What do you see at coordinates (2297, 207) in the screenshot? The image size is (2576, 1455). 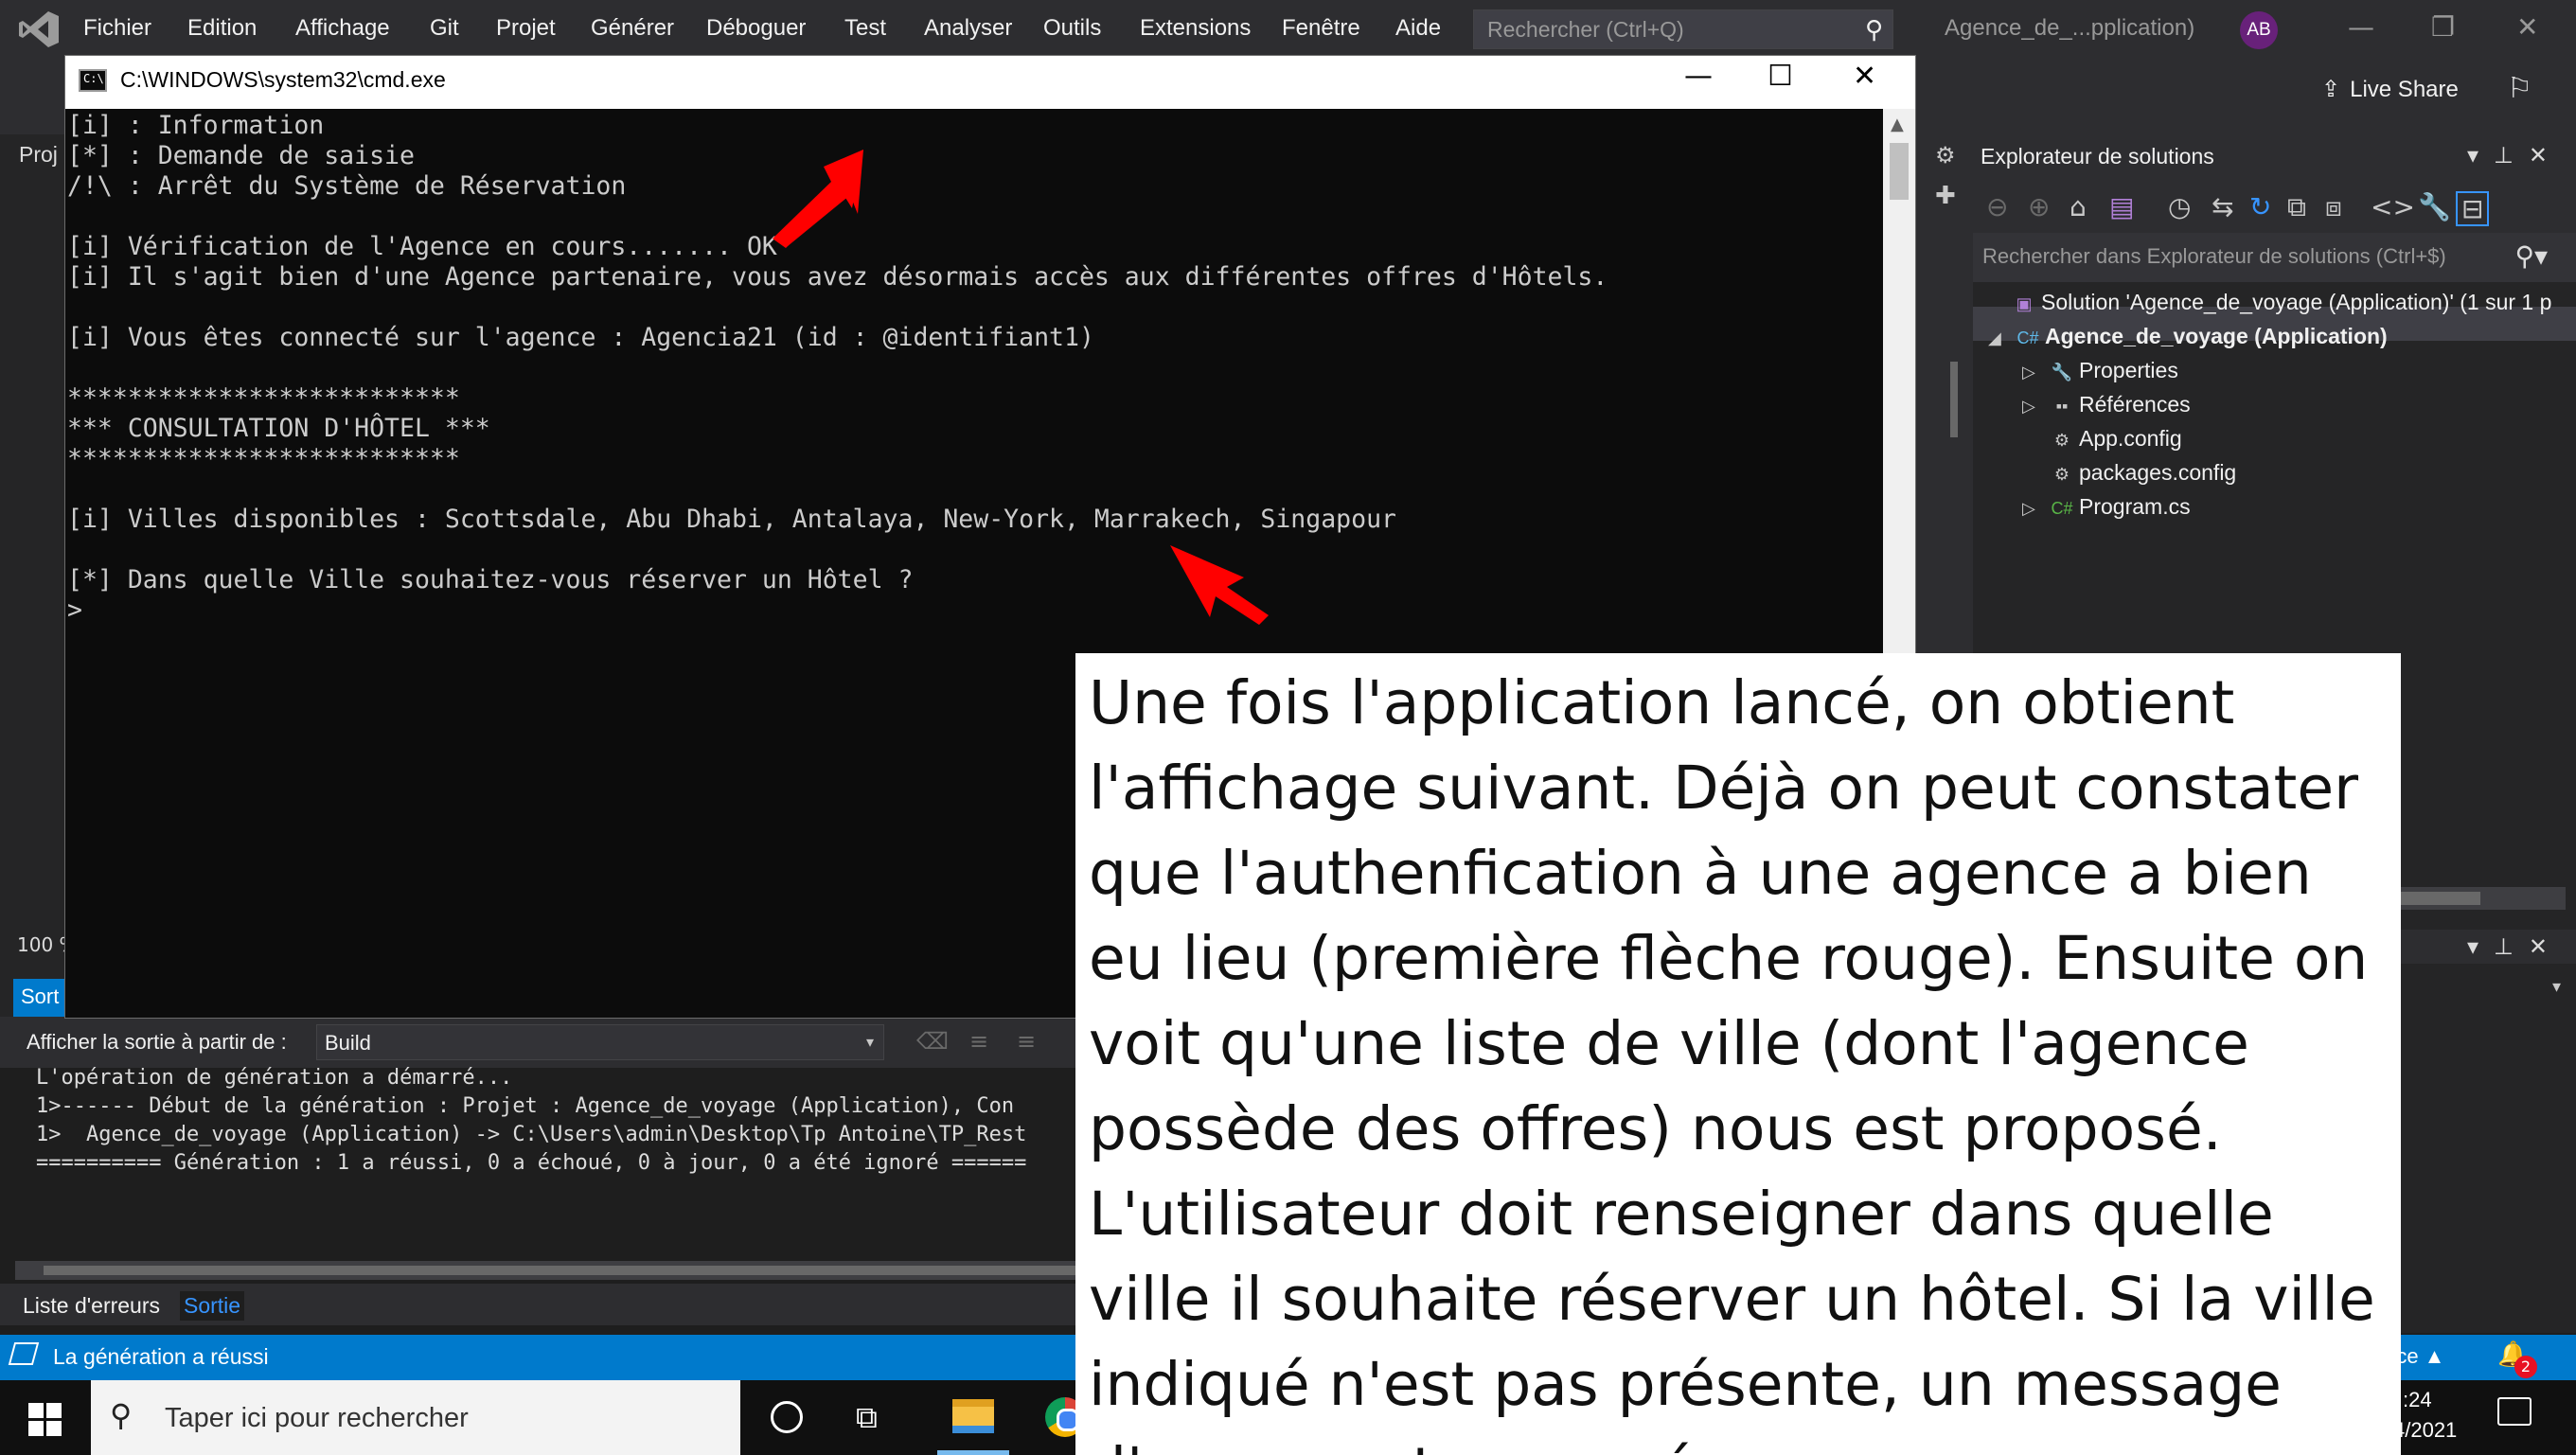 I see `collapse-all-icon: ⧉` at bounding box center [2297, 207].